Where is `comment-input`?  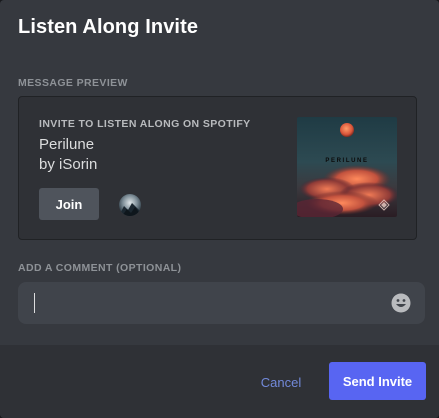
comment-input is located at coordinates (221, 303).